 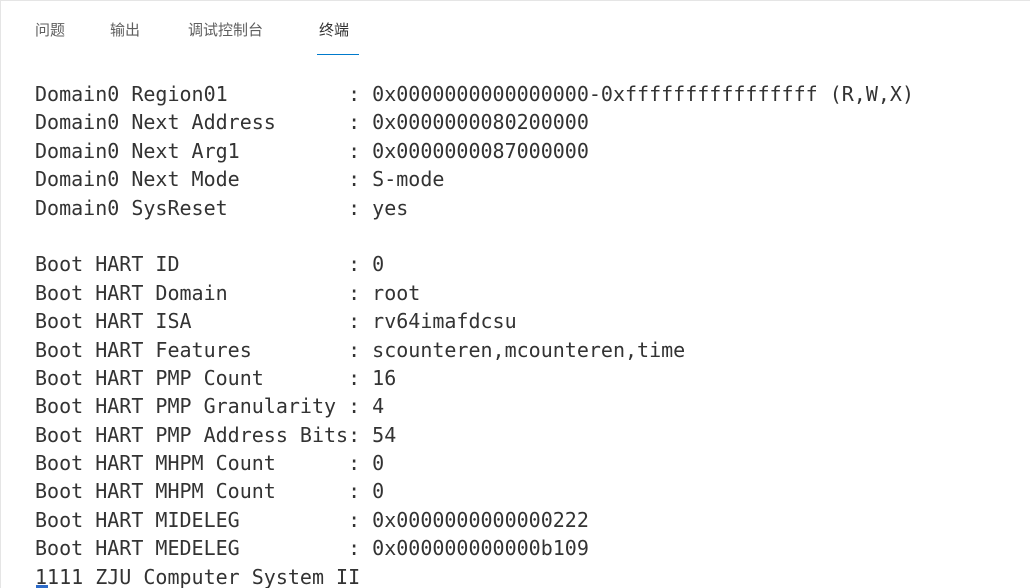 What do you see at coordinates (312, 150) in the screenshot?
I see `terminal-line: Domain0 Next Arg1 : 0x0000000087000000` at bounding box center [312, 150].